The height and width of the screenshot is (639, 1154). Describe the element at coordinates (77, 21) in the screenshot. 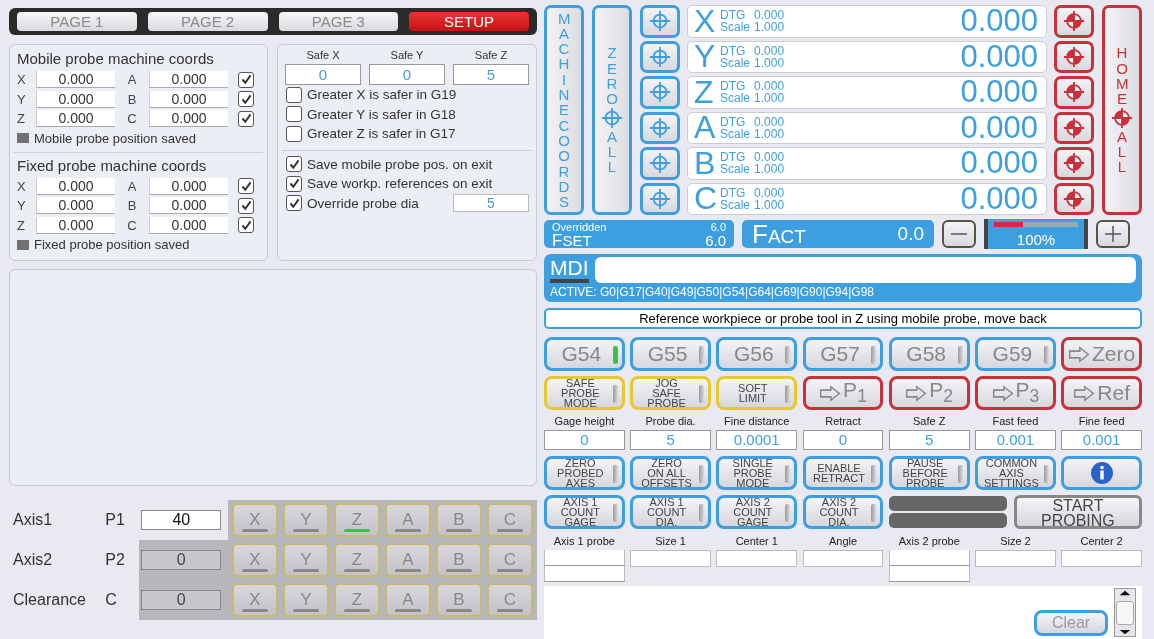

I see `tab: PAGE 1` at that location.